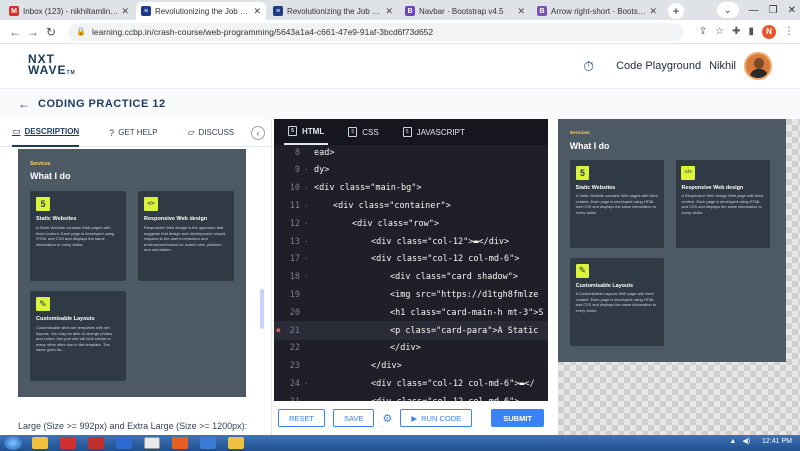 The width and height of the screenshot is (800, 451). Describe the element at coordinates (411, 294) in the screenshot. I see `code-line: 19 <img src="https://d1tgh8fmlze` at that location.